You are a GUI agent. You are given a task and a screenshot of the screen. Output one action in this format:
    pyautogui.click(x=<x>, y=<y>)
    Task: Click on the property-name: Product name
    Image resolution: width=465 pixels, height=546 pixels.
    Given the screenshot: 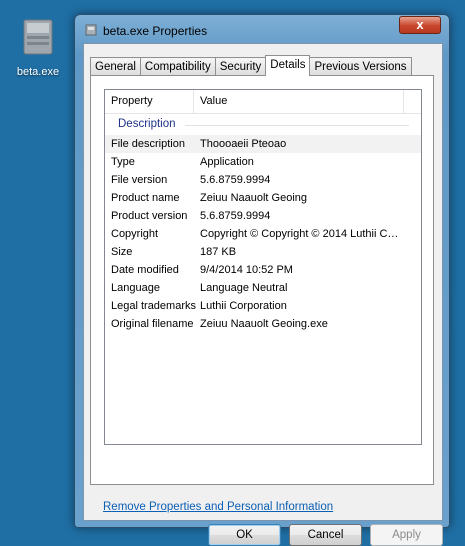 What is the action you would take?
    pyautogui.click(x=145, y=198)
    